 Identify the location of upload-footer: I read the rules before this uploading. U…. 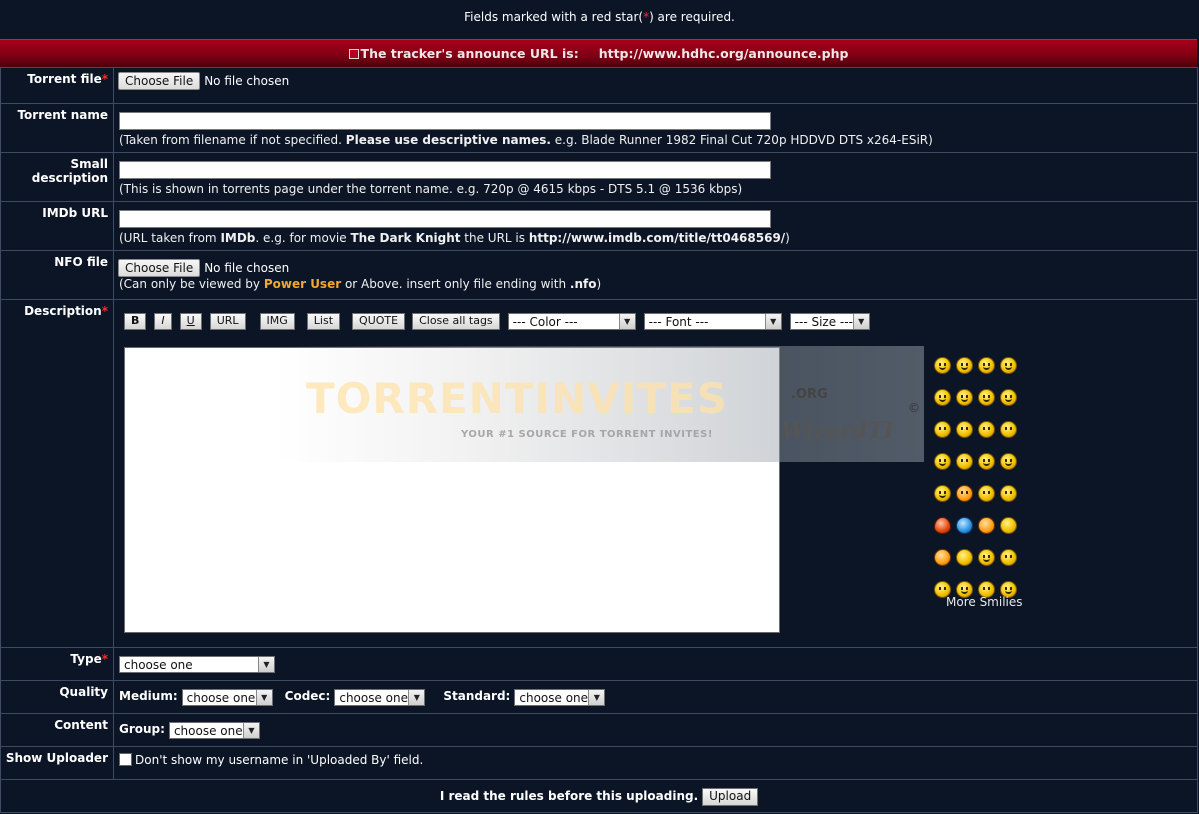
(599, 796).